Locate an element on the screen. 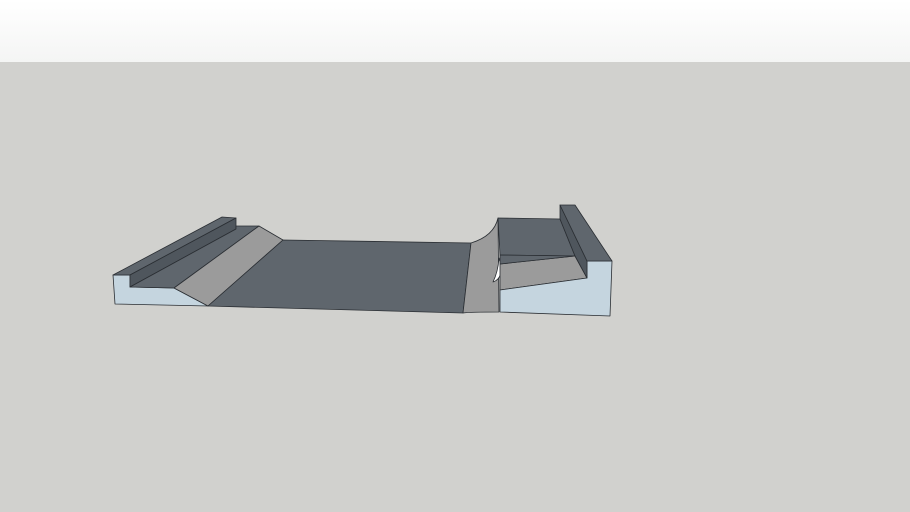 This screenshot has width=910, height=512. quarter-pipe-ramp is located at coordinates (481, 265).